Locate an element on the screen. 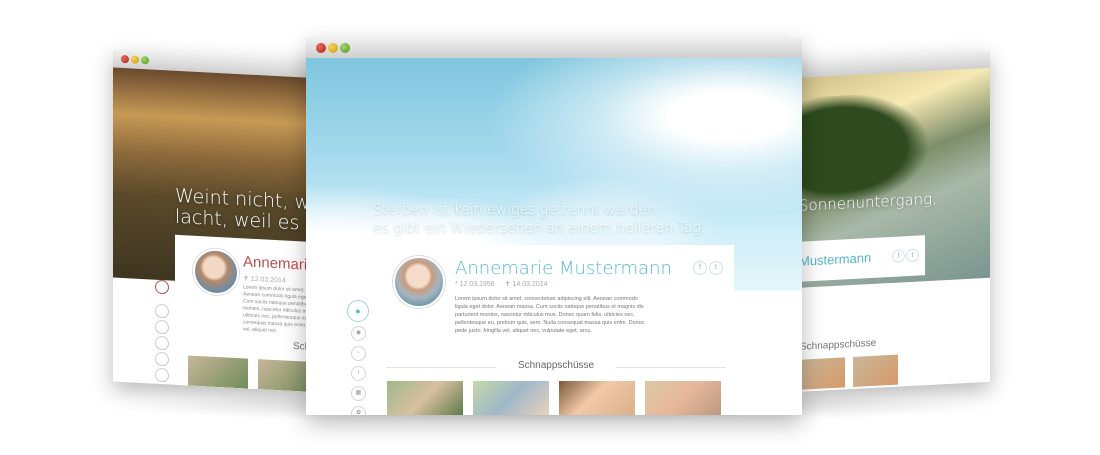  window-titlebar is located at coordinates (554, 48).